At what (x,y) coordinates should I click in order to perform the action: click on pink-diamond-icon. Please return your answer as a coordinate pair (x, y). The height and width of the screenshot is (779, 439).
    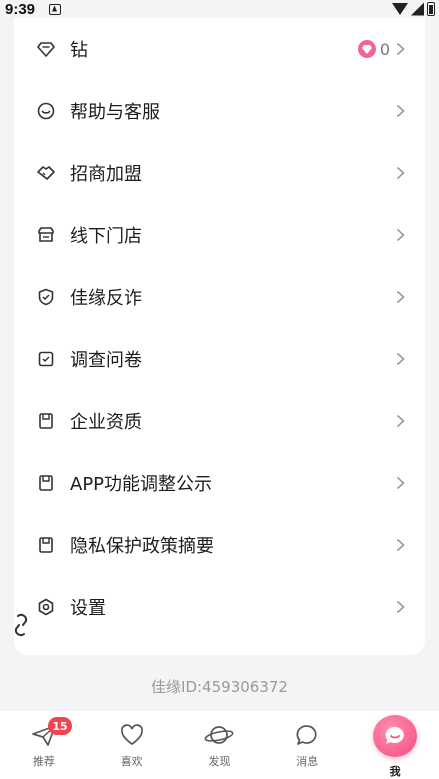
    Looking at the image, I should click on (366, 49).